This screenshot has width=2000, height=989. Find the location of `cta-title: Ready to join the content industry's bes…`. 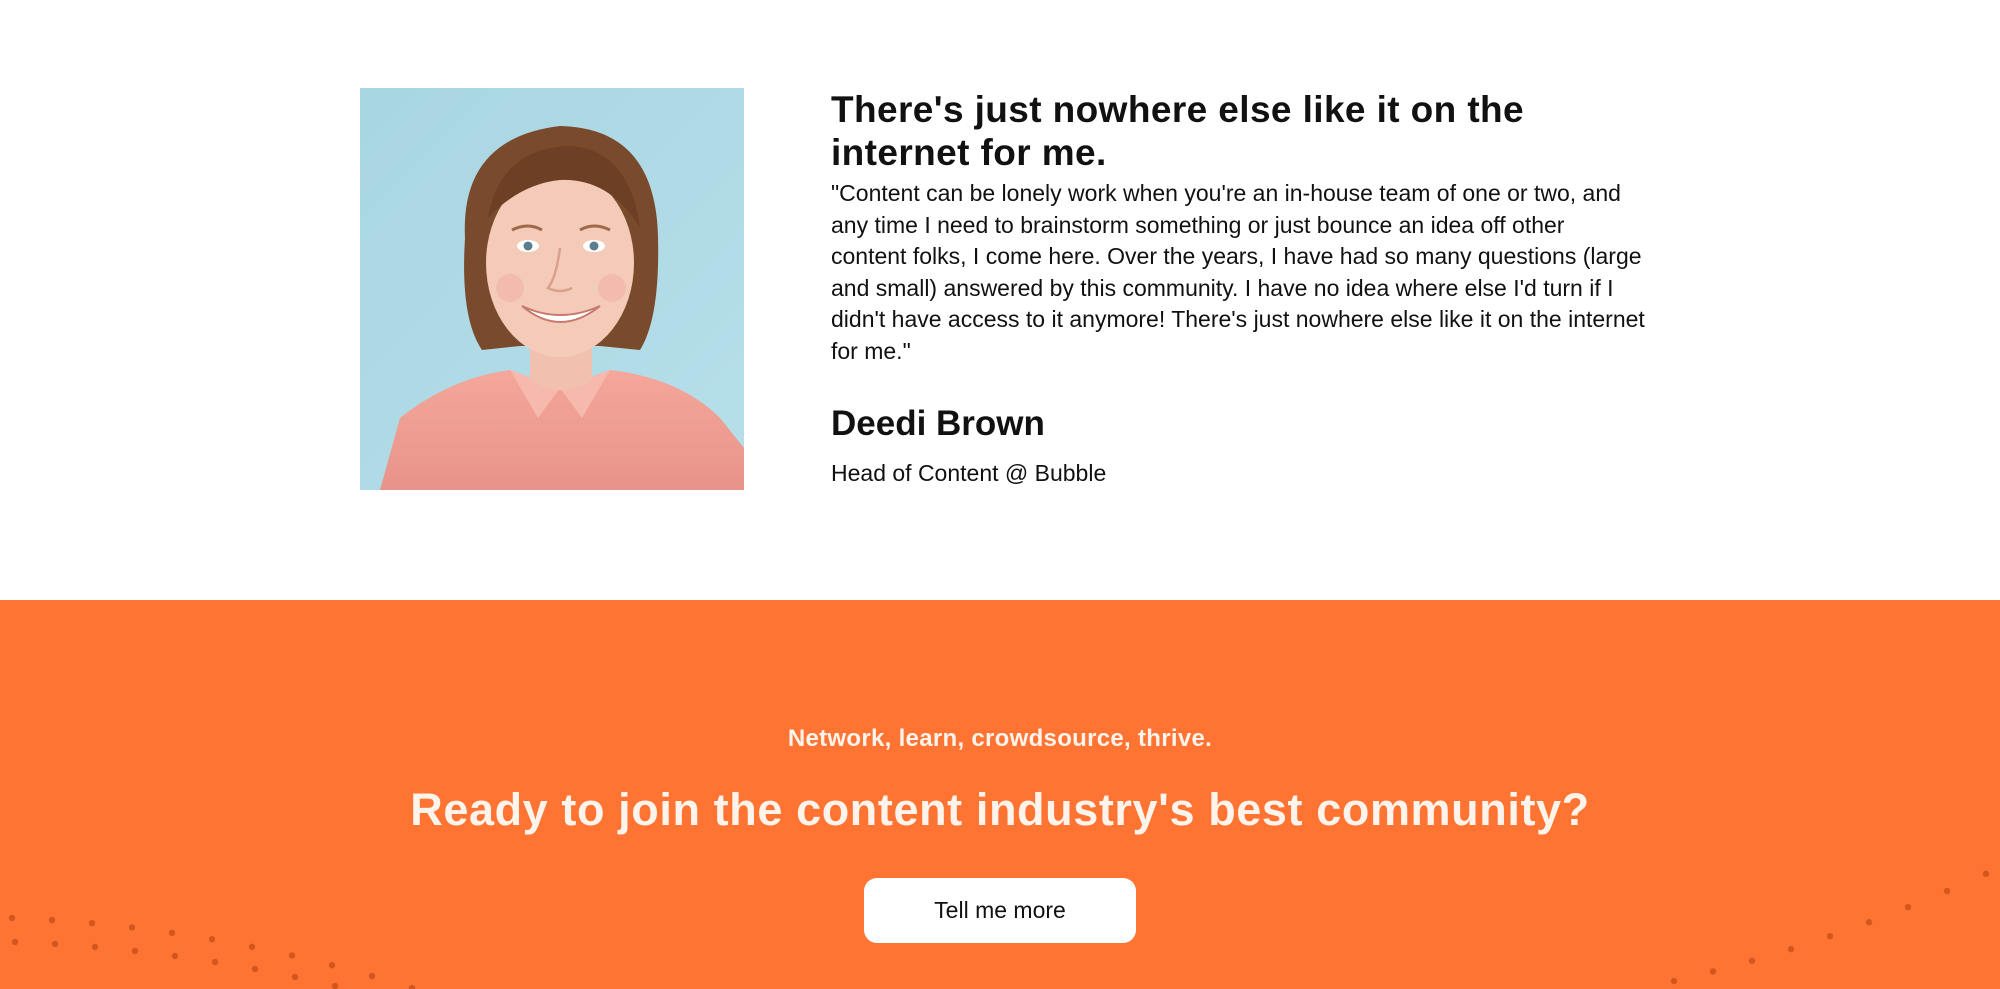

cta-title: Ready to join the content industry's bes… is located at coordinates (1000, 809).